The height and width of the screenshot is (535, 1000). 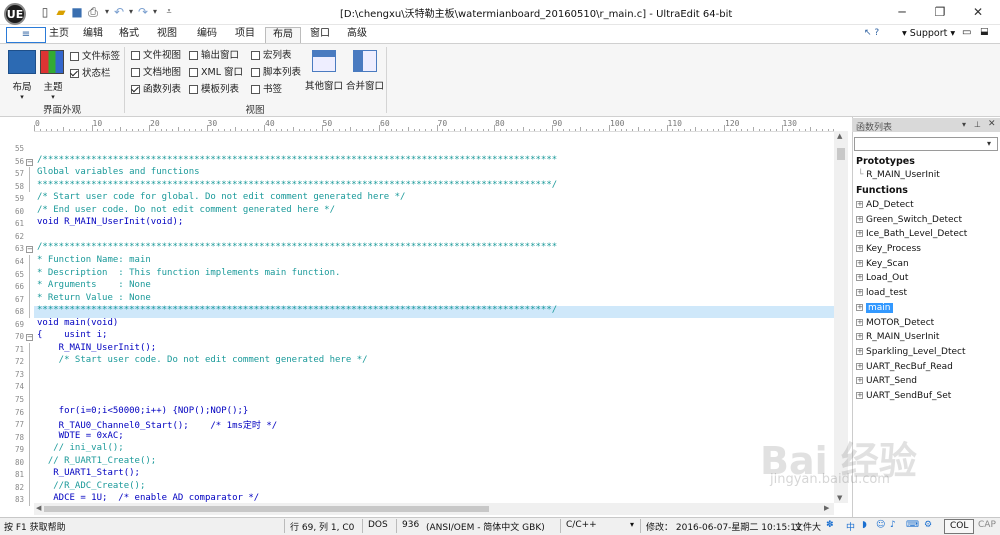 I want to click on output-window-checkbox, so click(x=193, y=55).